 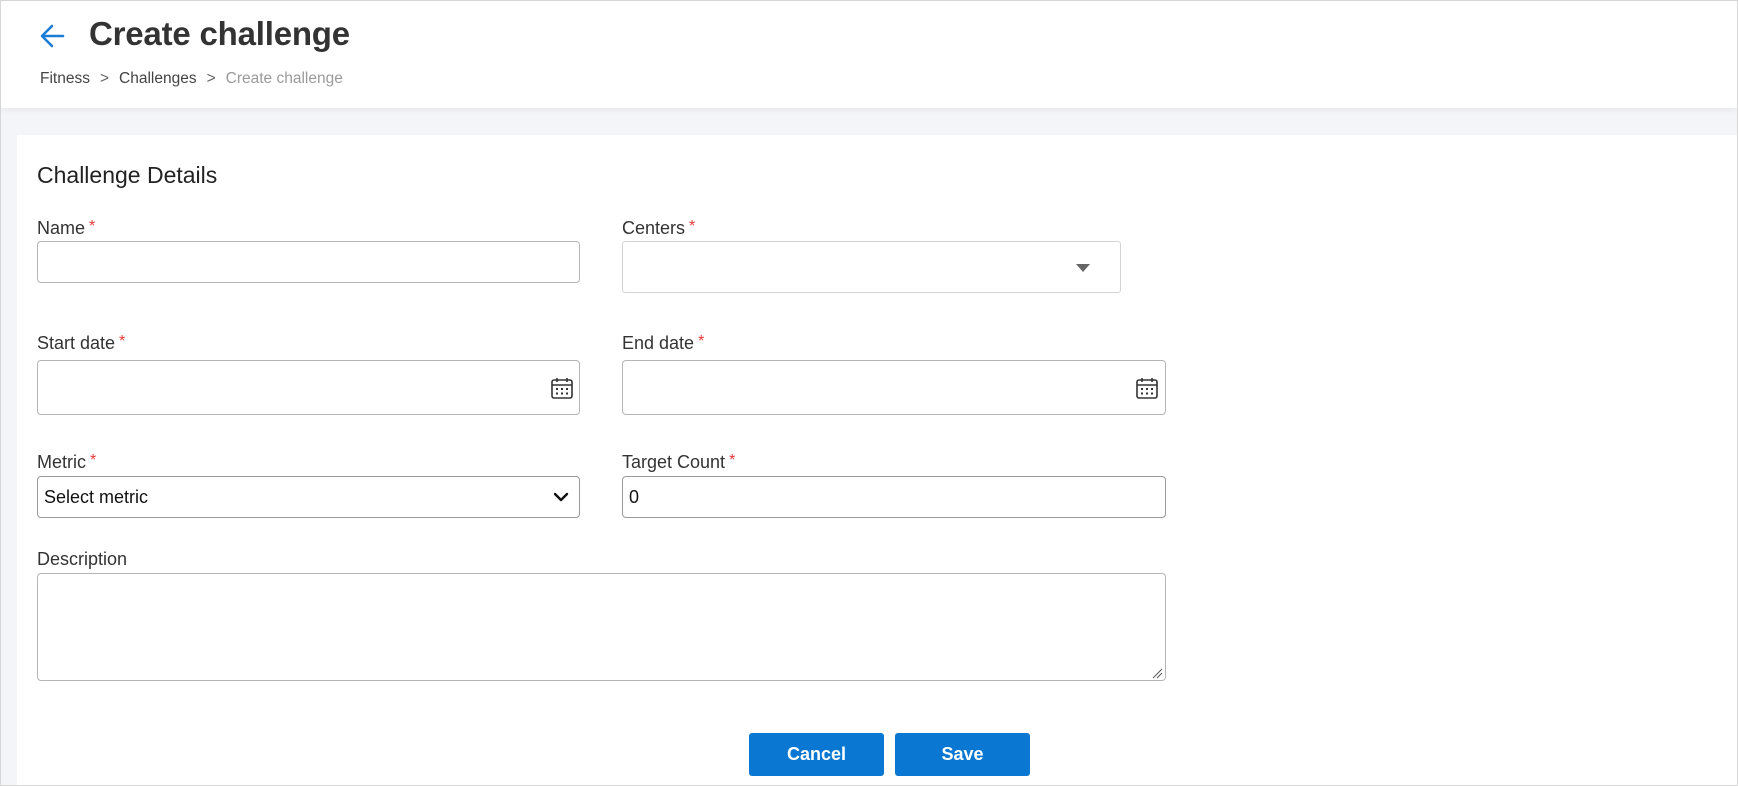 What do you see at coordinates (1083, 268) in the screenshot?
I see `dropdown-caret-icon` at bounding box center [1083, 268].